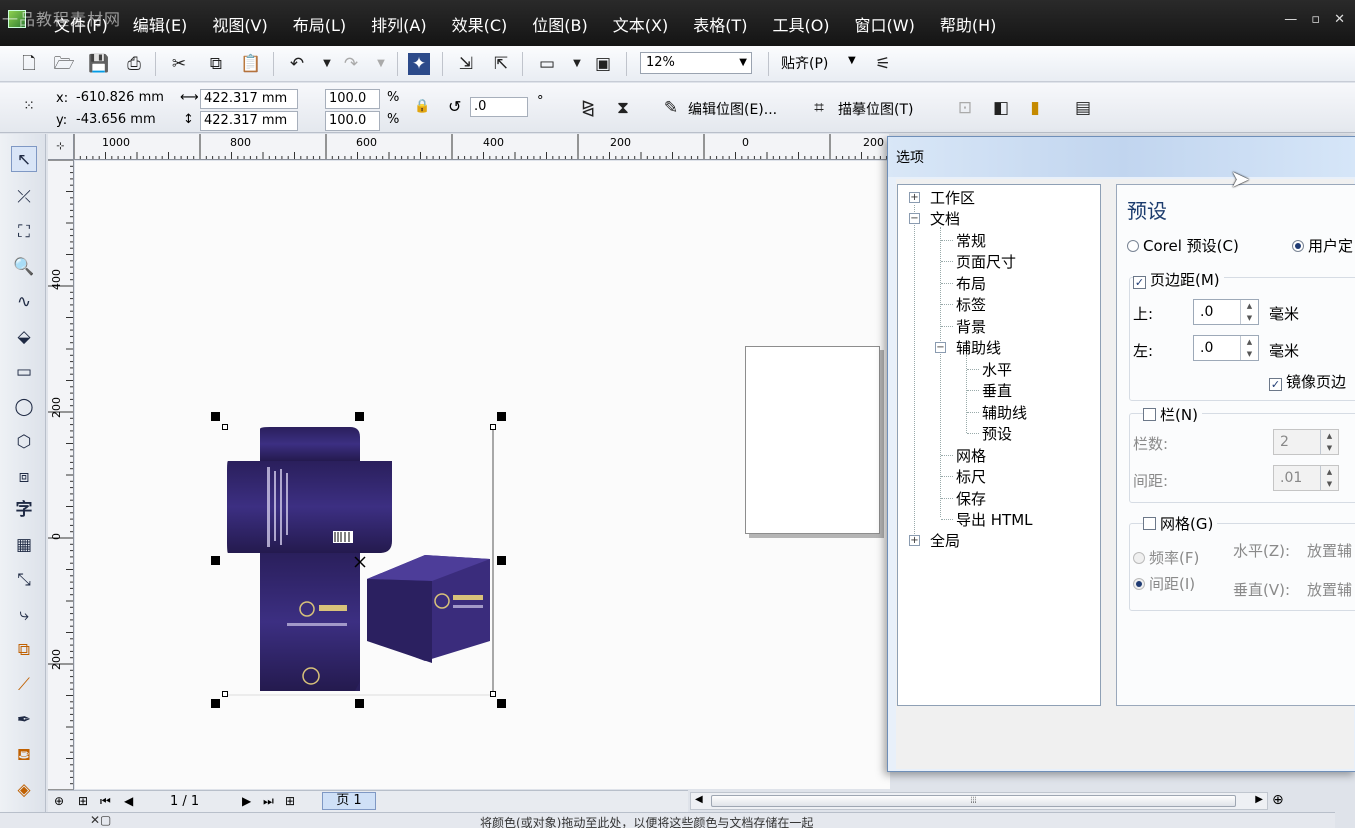 This screenshot has height=828, width=1355. What do you see at coordinates (986, 261) in the screenshot?
I see `tree-item-page-size: 页面尺寸` at bounding box center [986, 261].